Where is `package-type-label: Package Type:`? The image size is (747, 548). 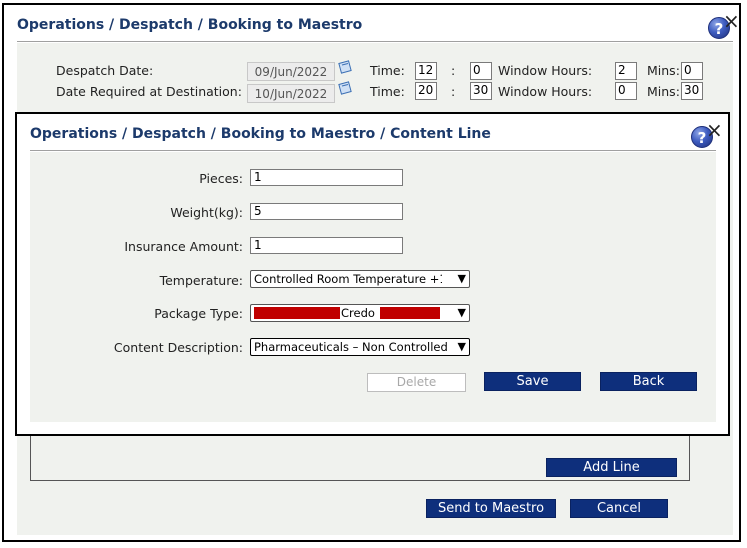 package-type-label: Package Type: is located at coordinates (198, 313).